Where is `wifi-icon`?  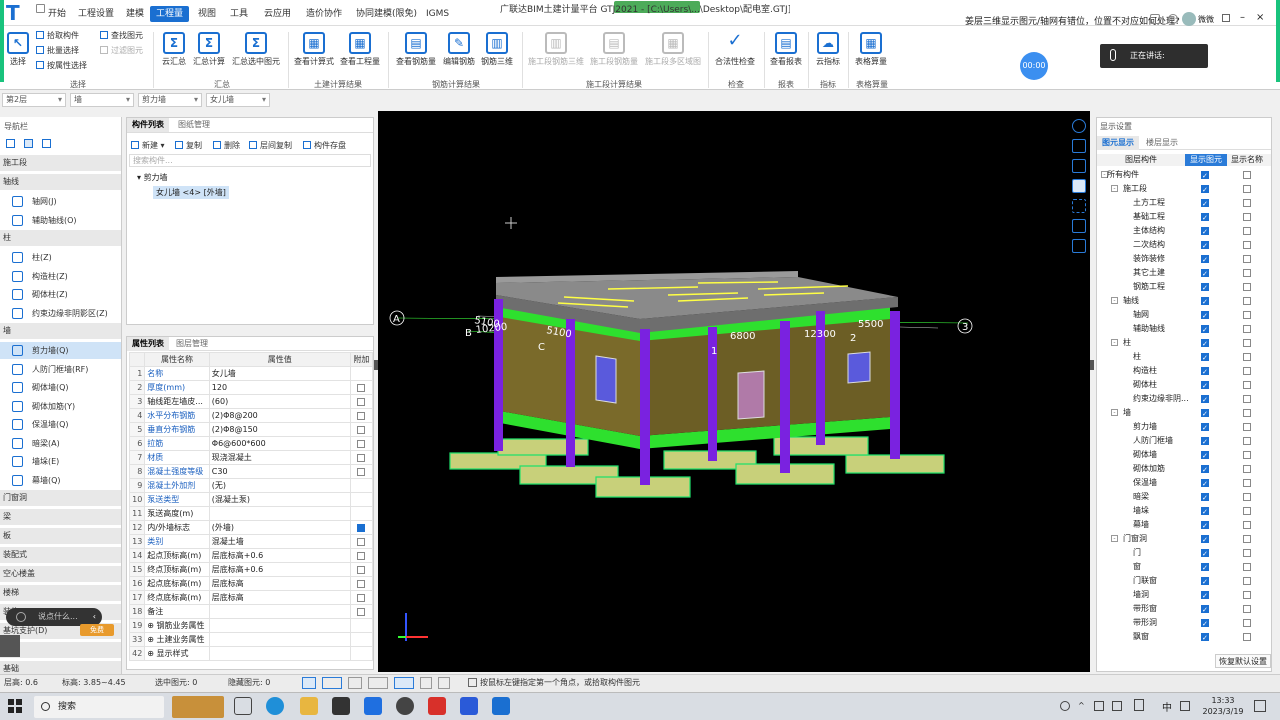 wifi-icon is located at coordinates (1099, 706).